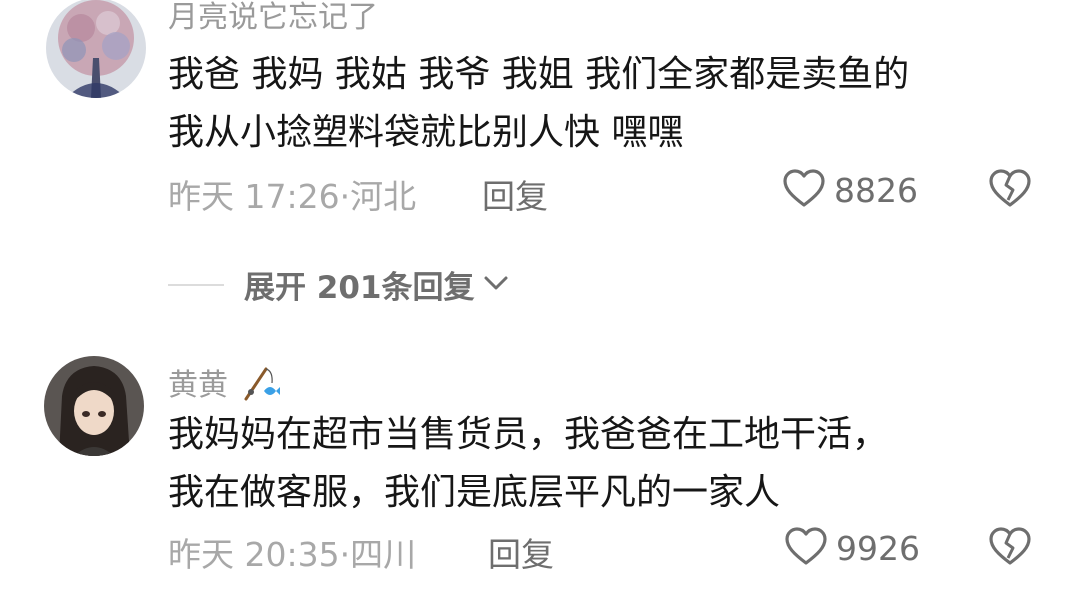 The image size is (1080, 612). What do you see at coordinates (878, 548) in the screenshot?
I see `like-count: 9926` at bounding box center [878, 548].